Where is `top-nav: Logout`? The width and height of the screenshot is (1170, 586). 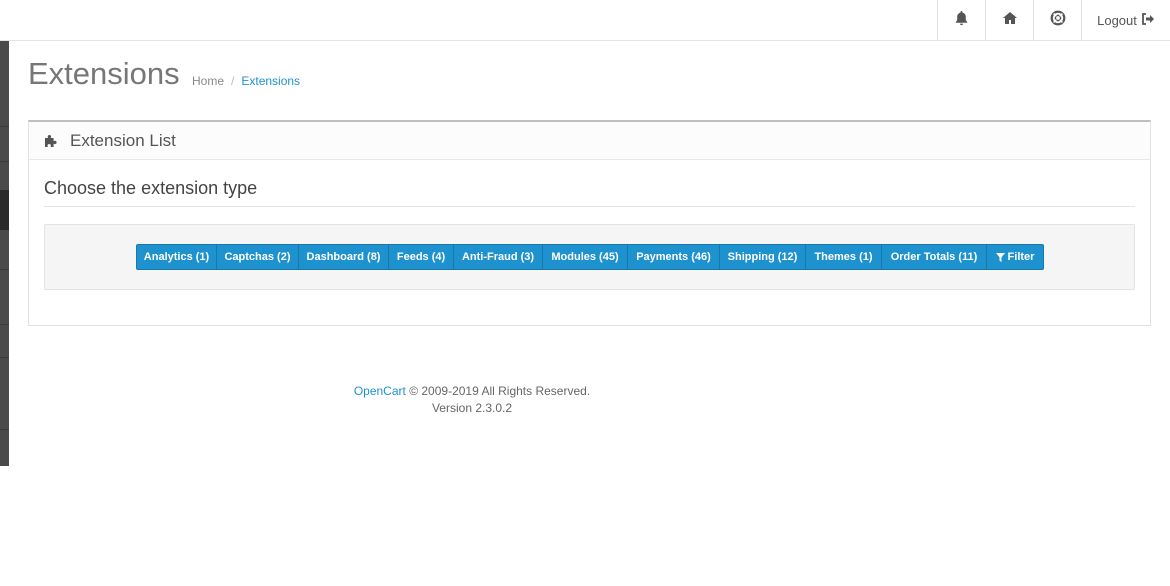
top-nav: Logout is located at coordinates (1053, 20).